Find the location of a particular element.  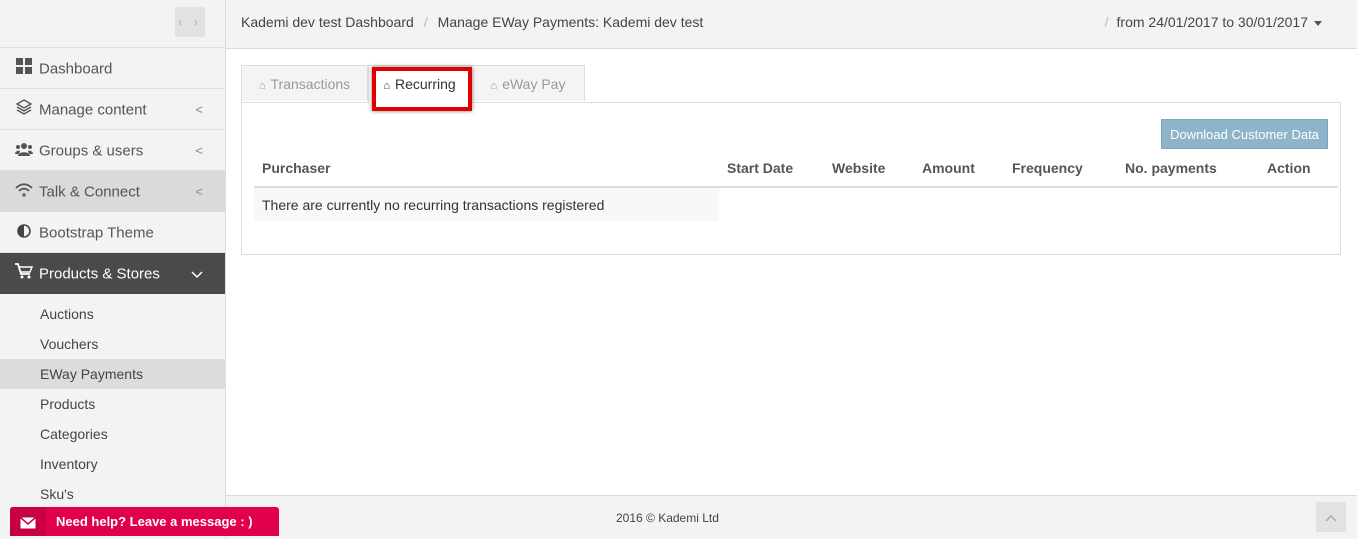

contrast-icon is located at coordinates (24, 233).